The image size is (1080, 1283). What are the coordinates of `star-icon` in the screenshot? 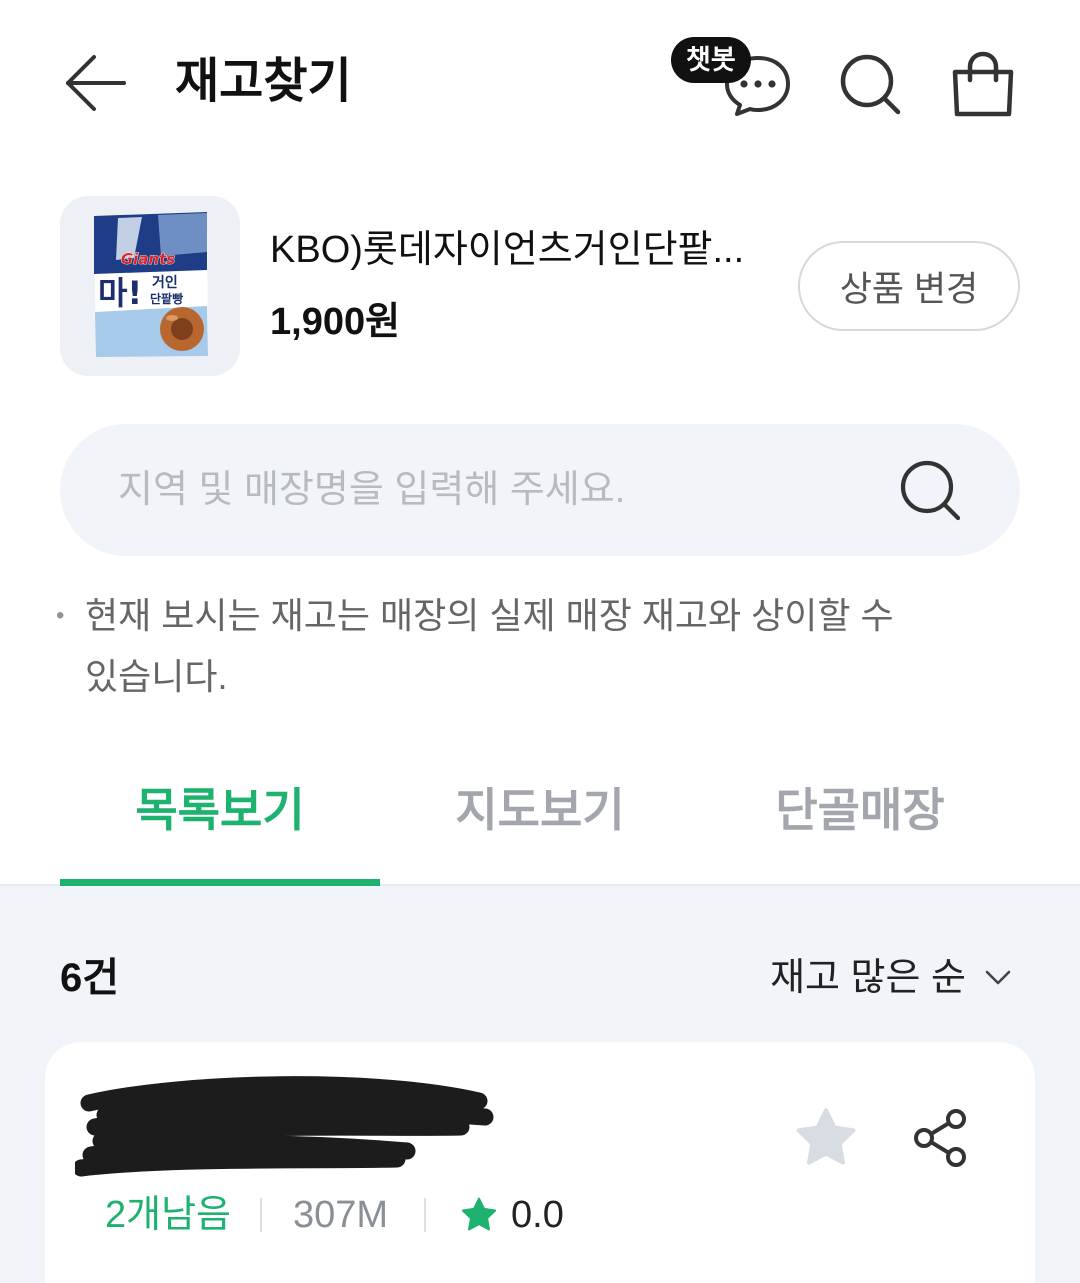 It's located at (826, 1136).